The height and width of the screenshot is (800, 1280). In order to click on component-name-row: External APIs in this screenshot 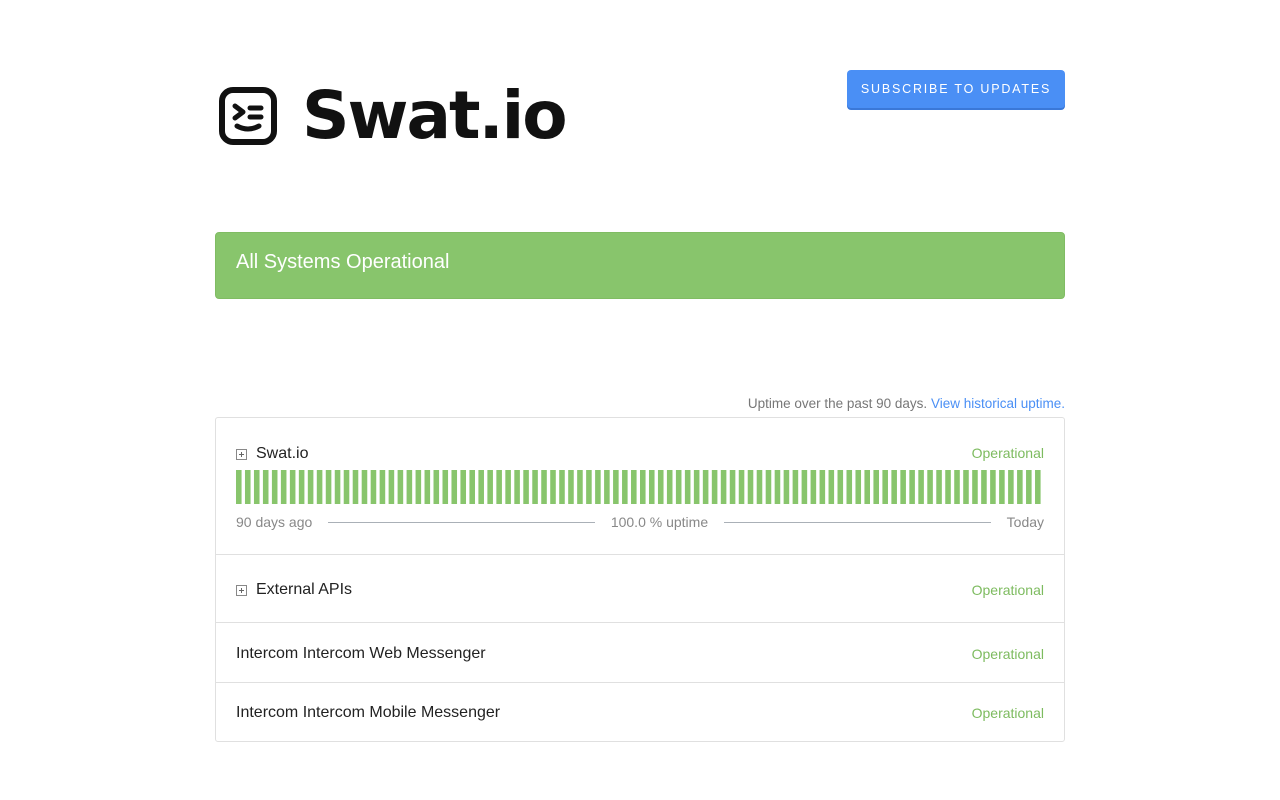, I will do `click(294, 590)`.